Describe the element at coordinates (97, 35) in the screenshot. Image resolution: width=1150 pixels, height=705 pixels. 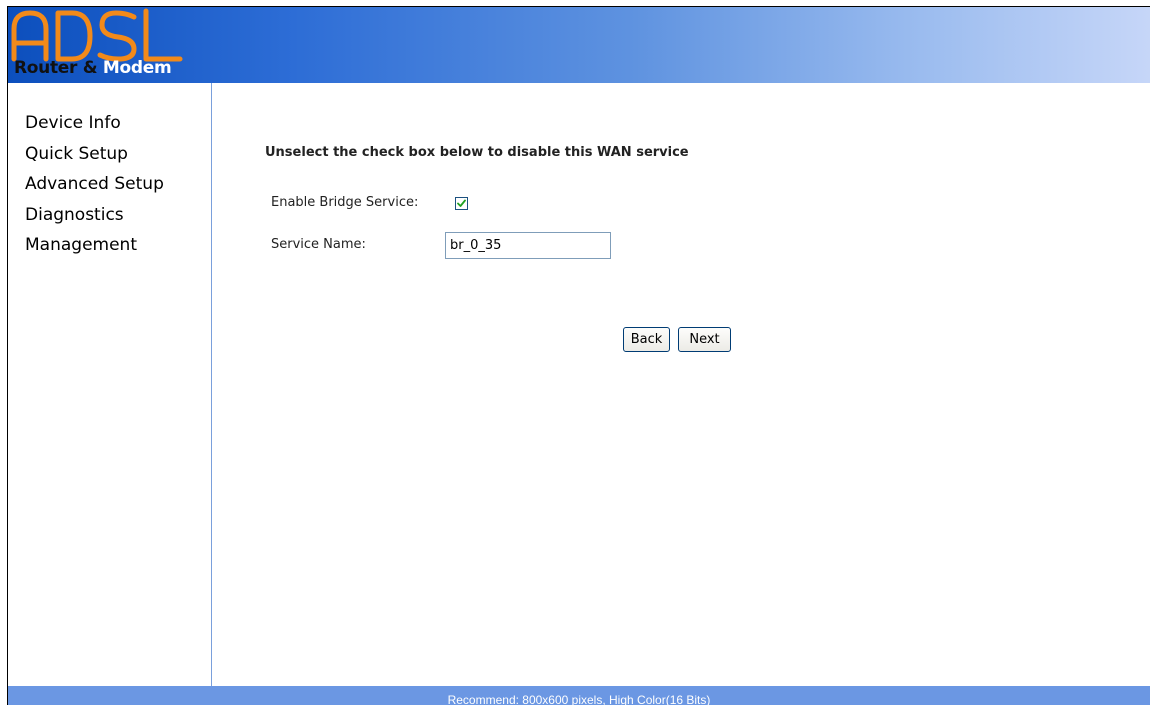
I see `adsl-logo-letters-icon` at that location.